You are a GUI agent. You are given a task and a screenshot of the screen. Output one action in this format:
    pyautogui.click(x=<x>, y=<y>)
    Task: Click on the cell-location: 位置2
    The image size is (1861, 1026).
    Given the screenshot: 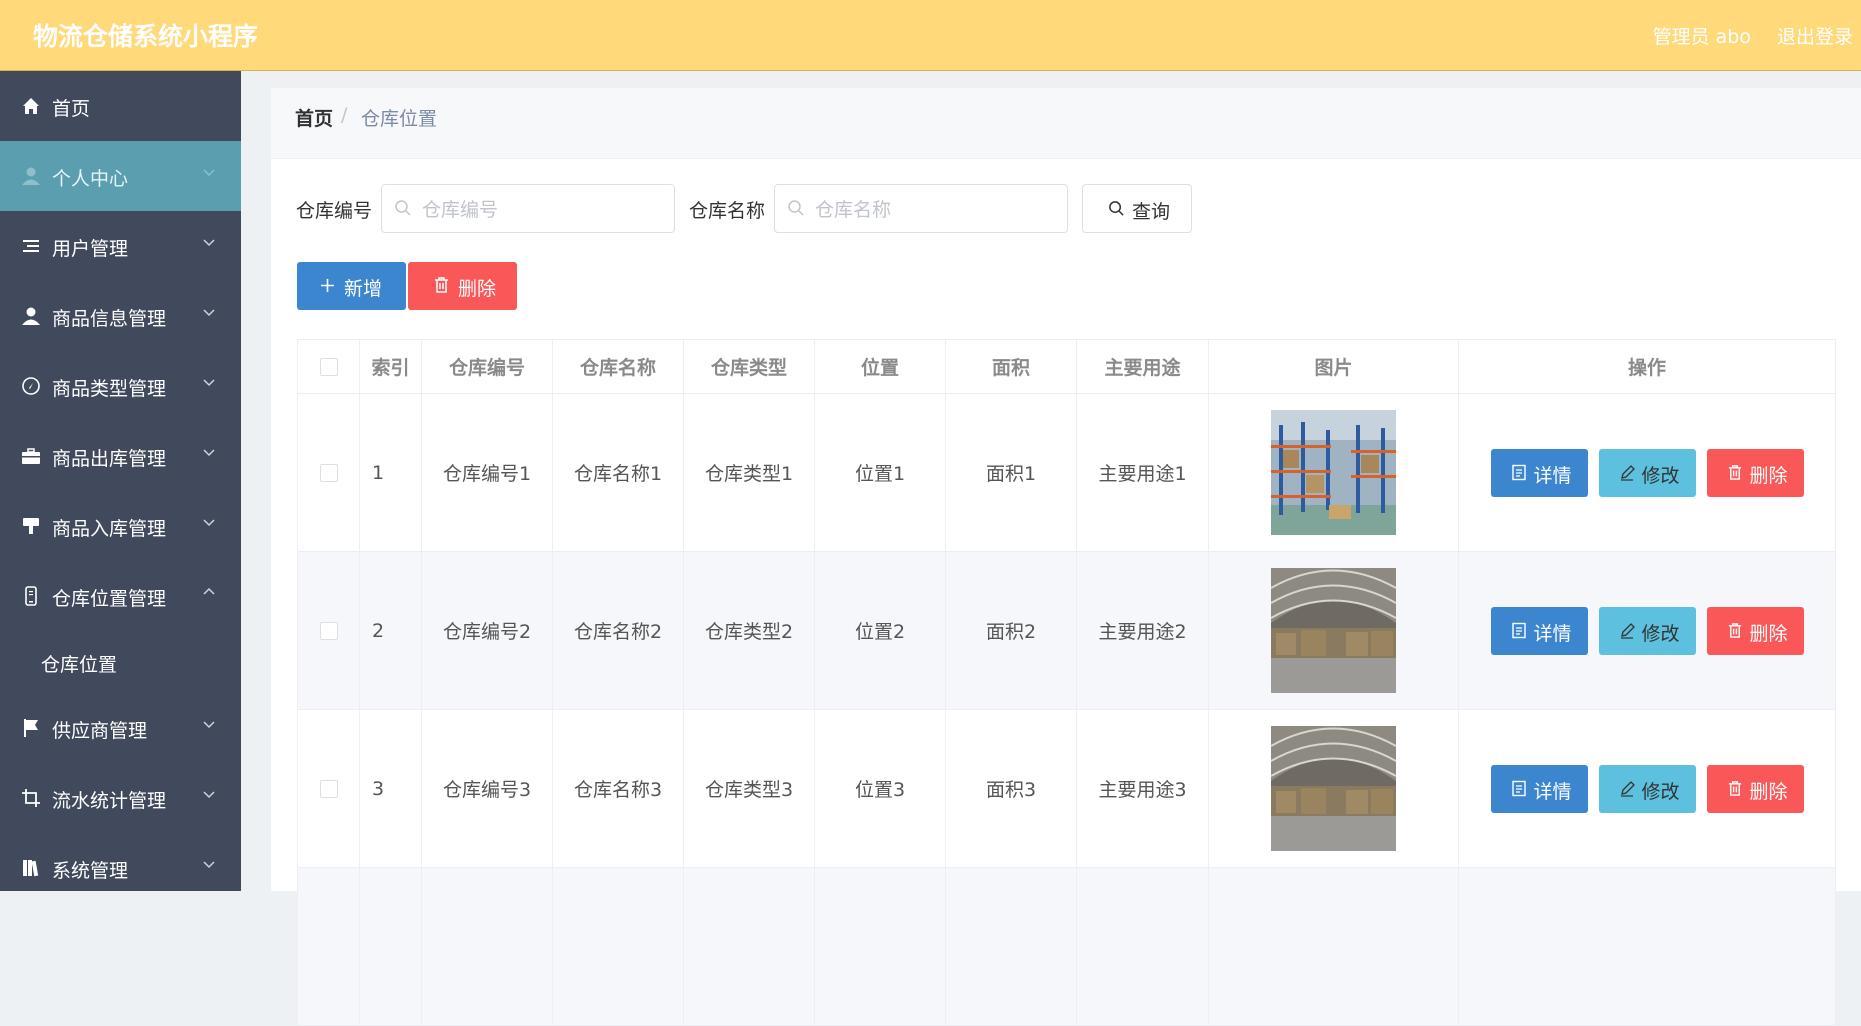 What is the action you would take?
    pyautogui.click(x=880, y=630)
    